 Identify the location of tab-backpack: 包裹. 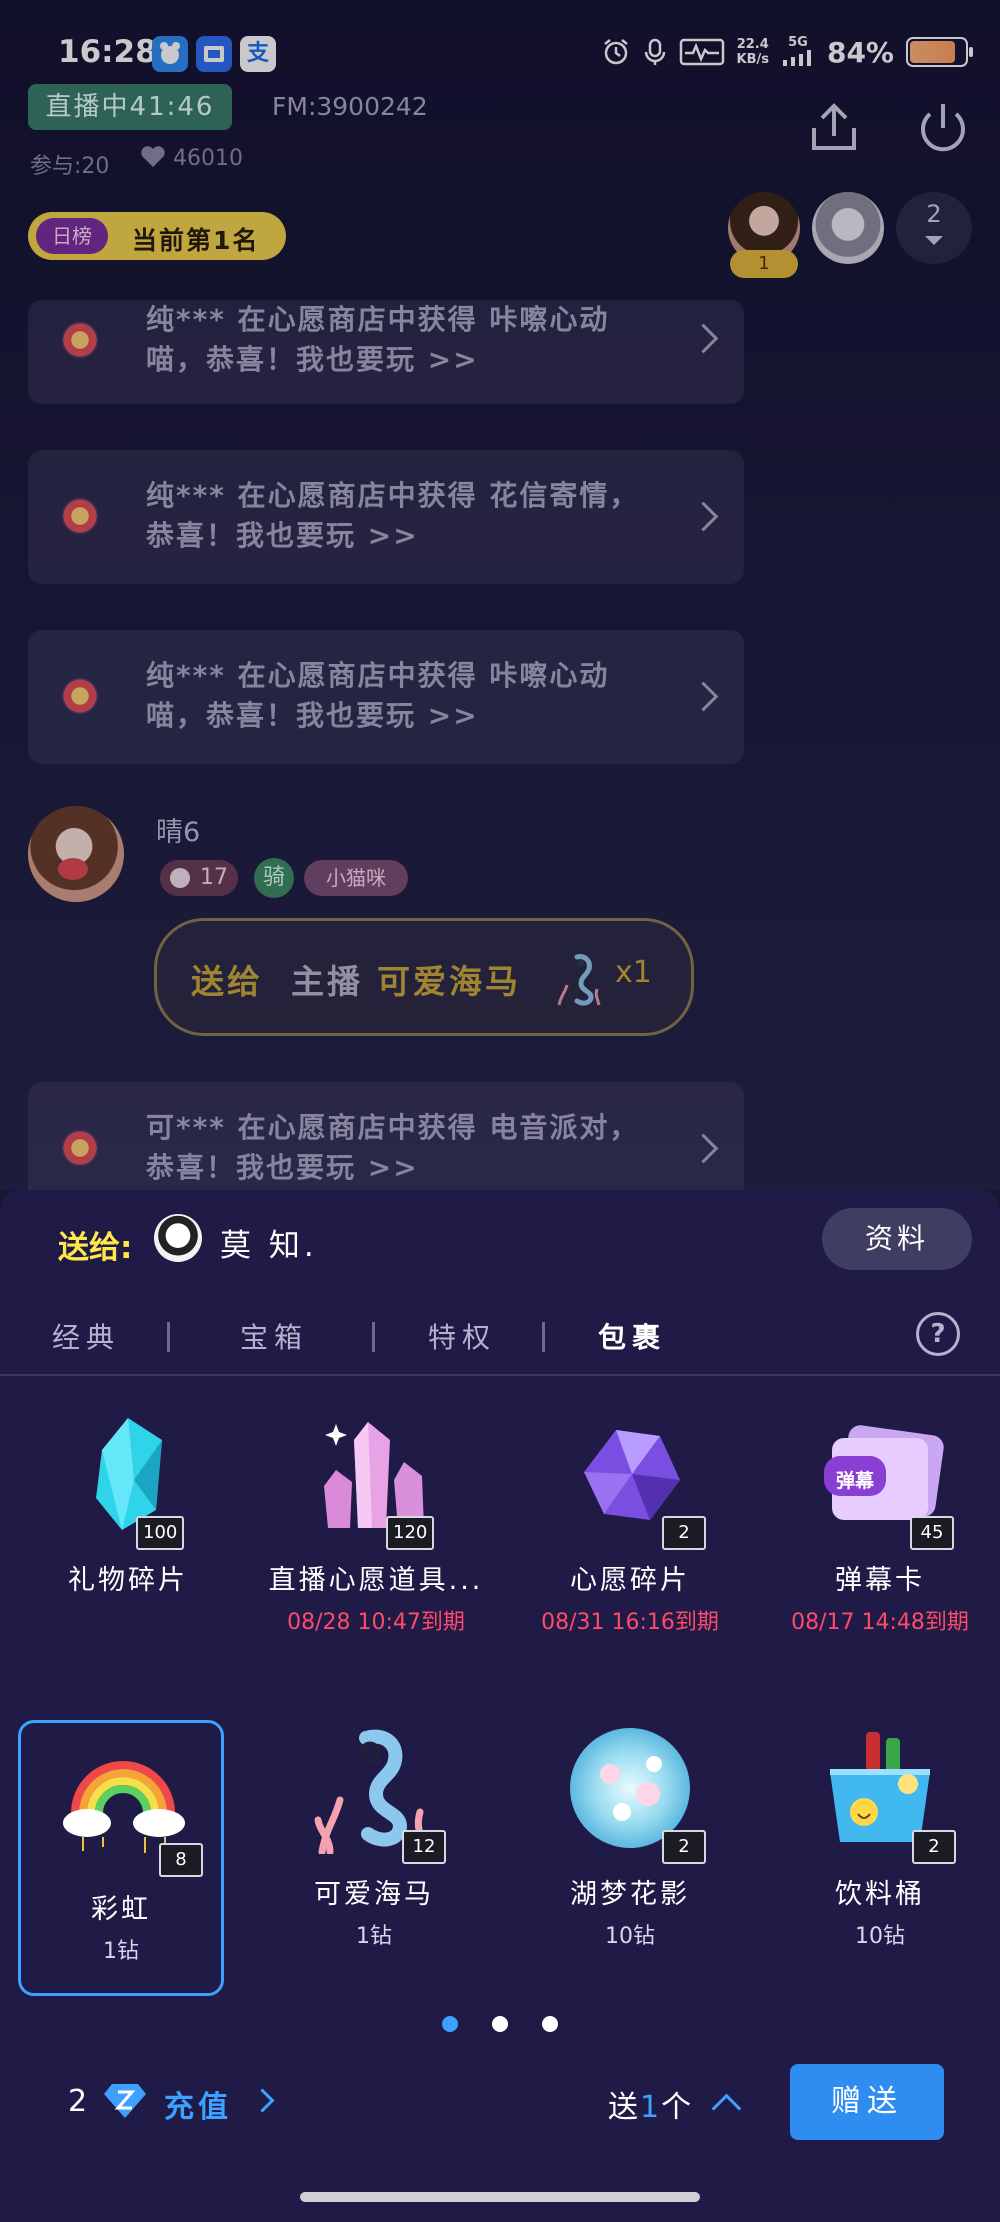
(632, 1336).